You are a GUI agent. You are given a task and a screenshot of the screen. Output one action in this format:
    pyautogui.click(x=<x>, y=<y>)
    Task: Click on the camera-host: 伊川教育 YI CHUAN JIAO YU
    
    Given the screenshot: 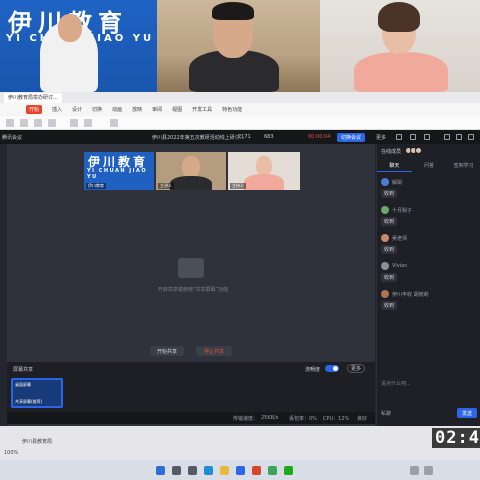 What is the action you would take?
    pyautogui.click(x=78, y=46)
    